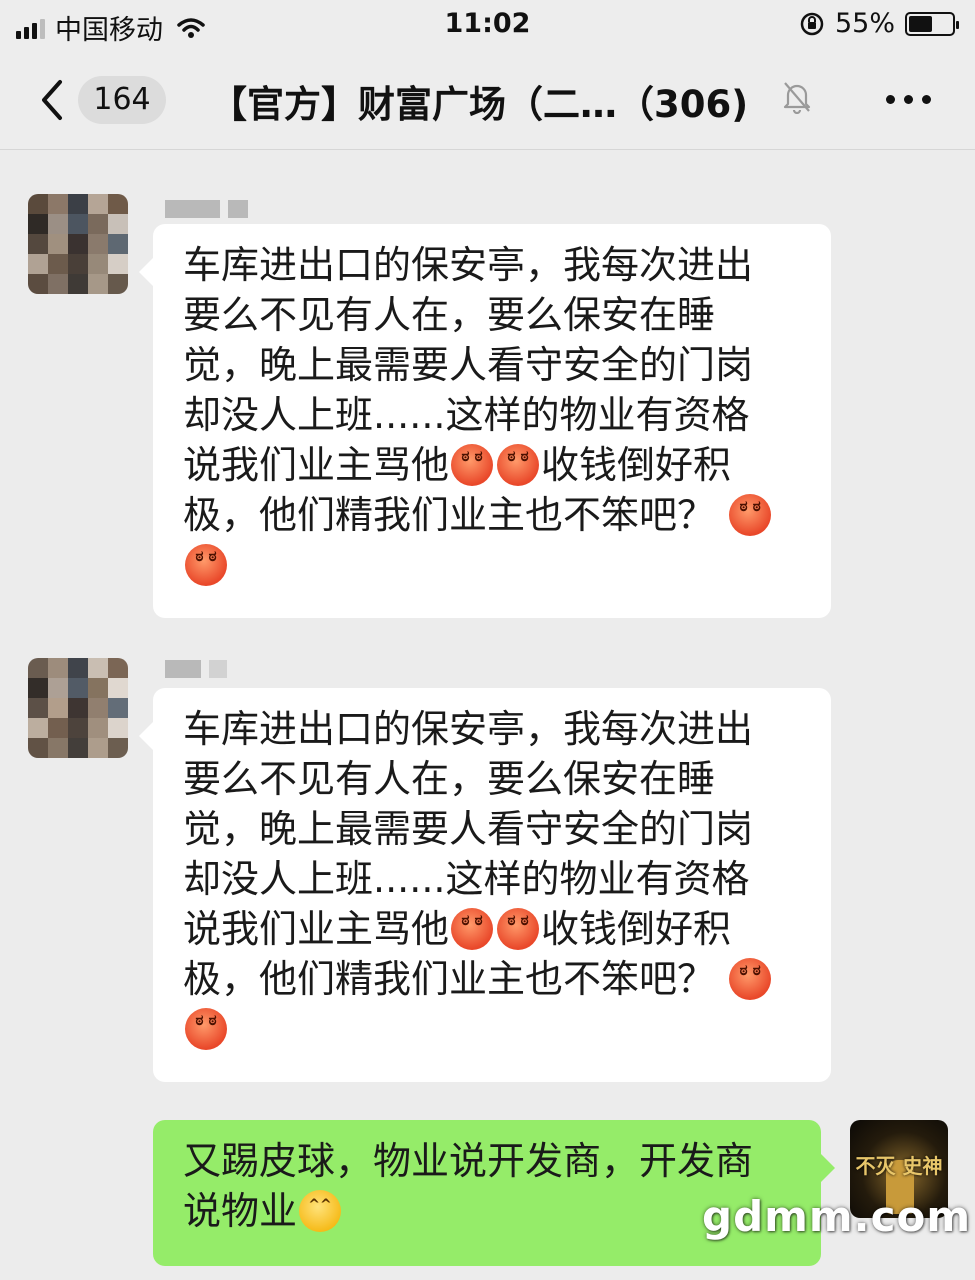 Image resolution: width=975 pixels, height=1280 pixels. I want to click on laughing-tears-emoji, so click(320, 1211).